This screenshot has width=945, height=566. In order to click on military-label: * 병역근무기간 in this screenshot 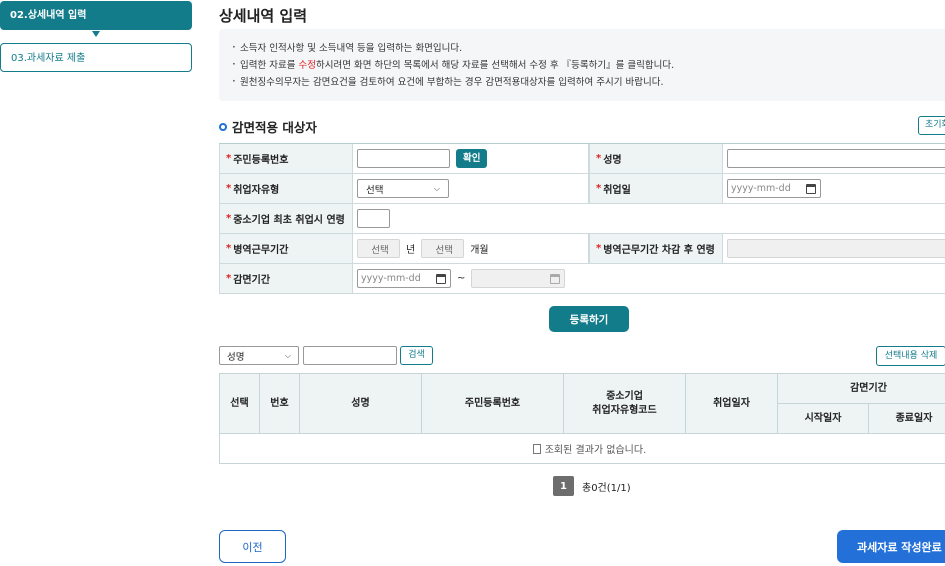, I will do `click(286, 248)`.